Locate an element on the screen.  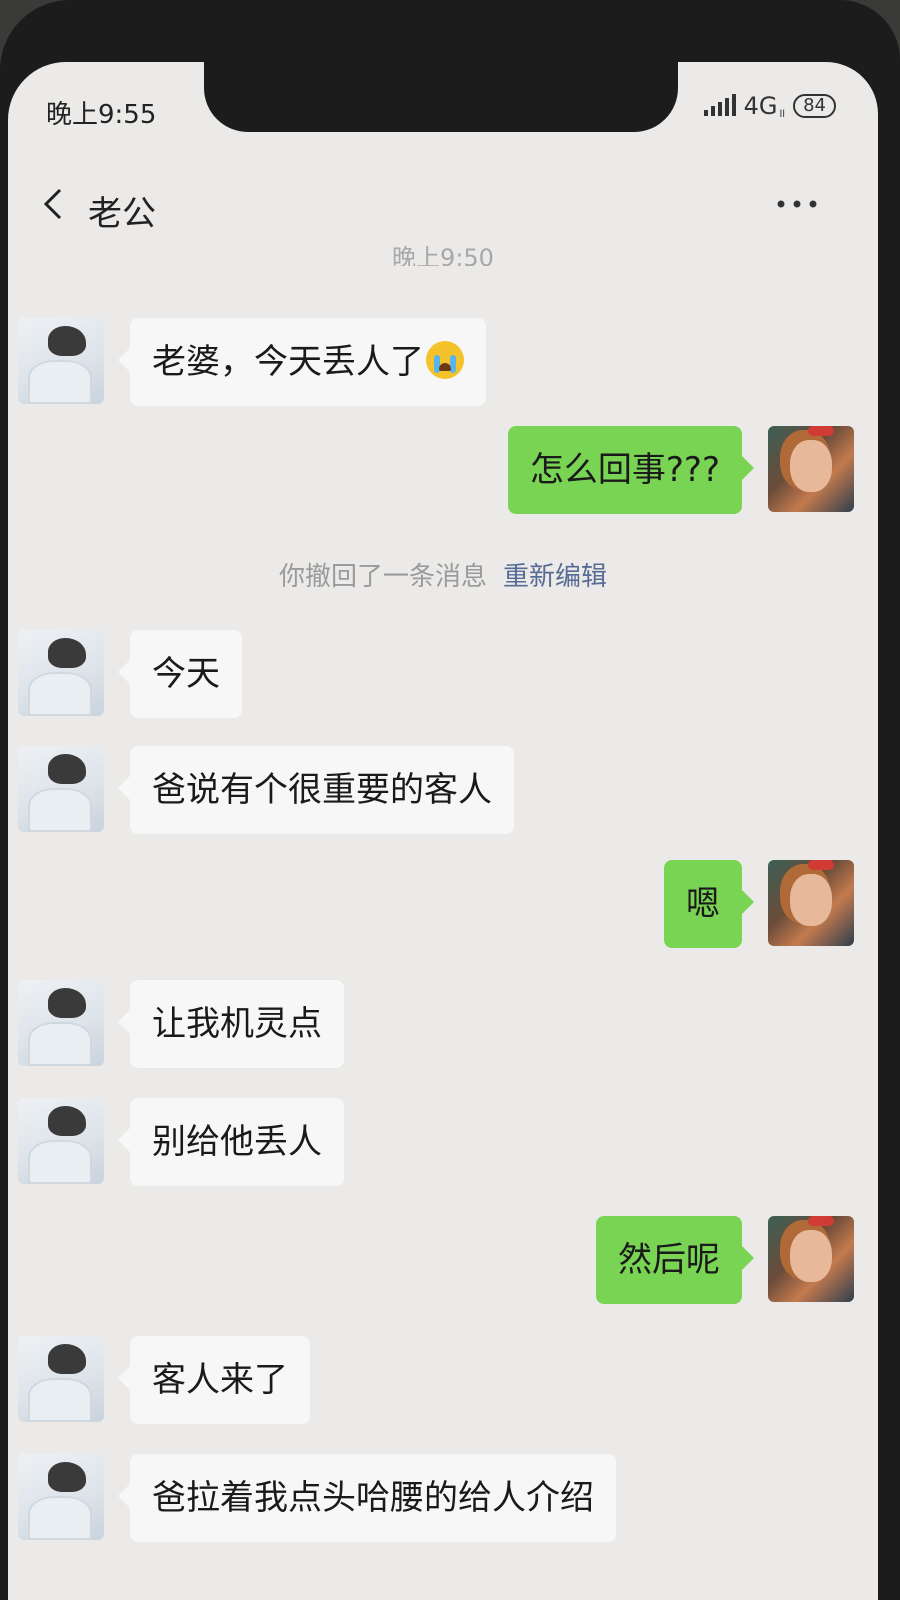
message-row: 然后呢 is located at coordinates (725, 1260).